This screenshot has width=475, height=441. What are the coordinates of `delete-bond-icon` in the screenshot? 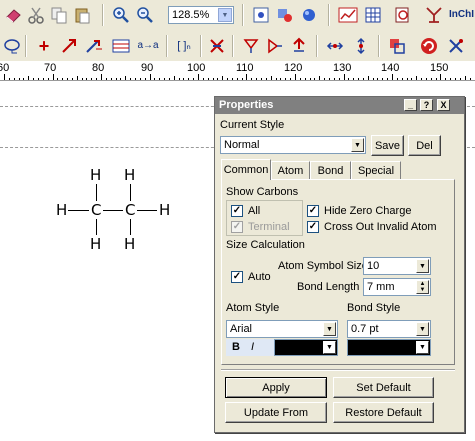 It's located at (217, 46).